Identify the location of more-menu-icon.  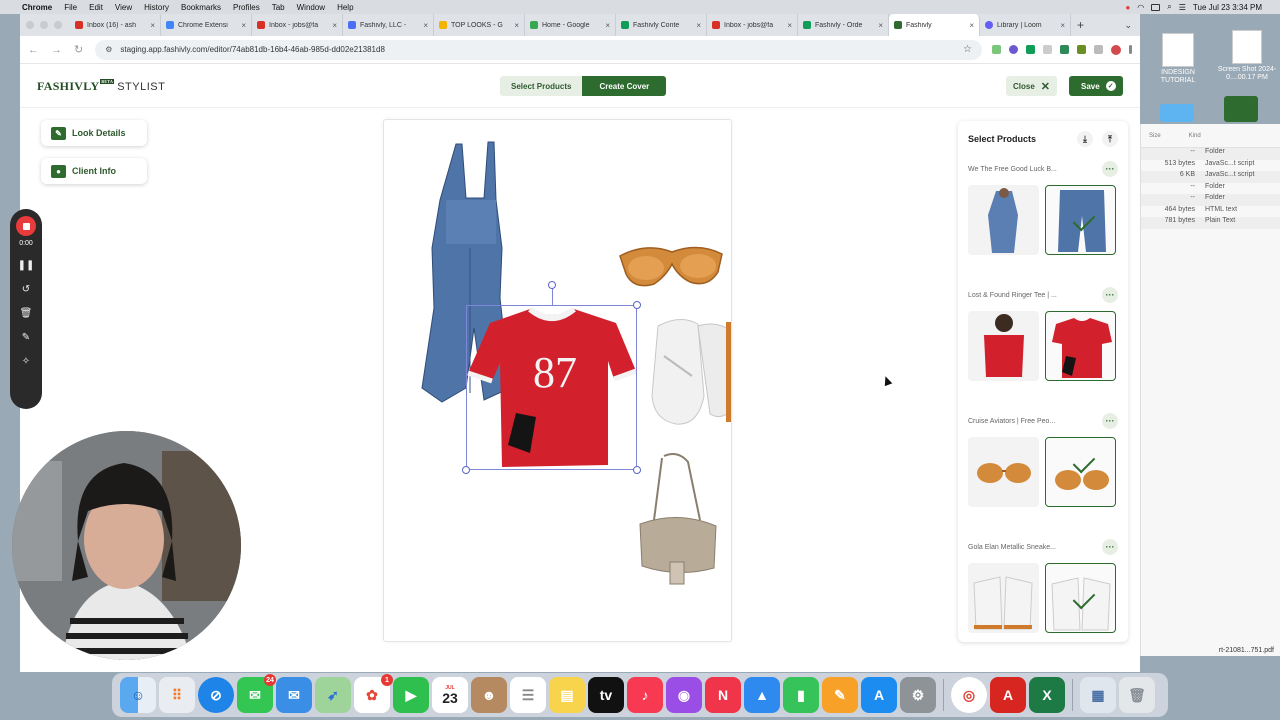
(1130, 49).